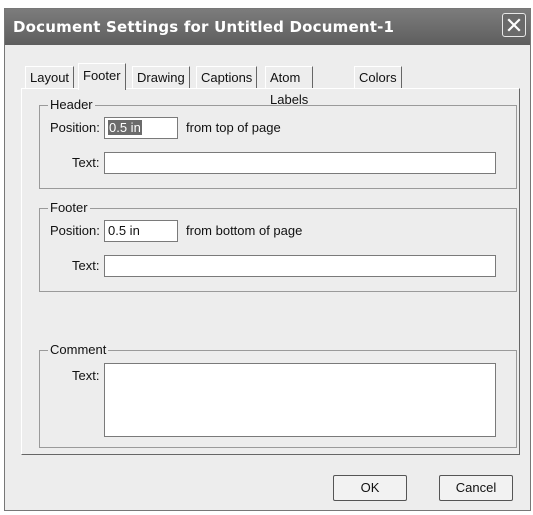 This screenshot has width=533, height=515. I want to click on tab-footer: Footer, so click(102, 76).